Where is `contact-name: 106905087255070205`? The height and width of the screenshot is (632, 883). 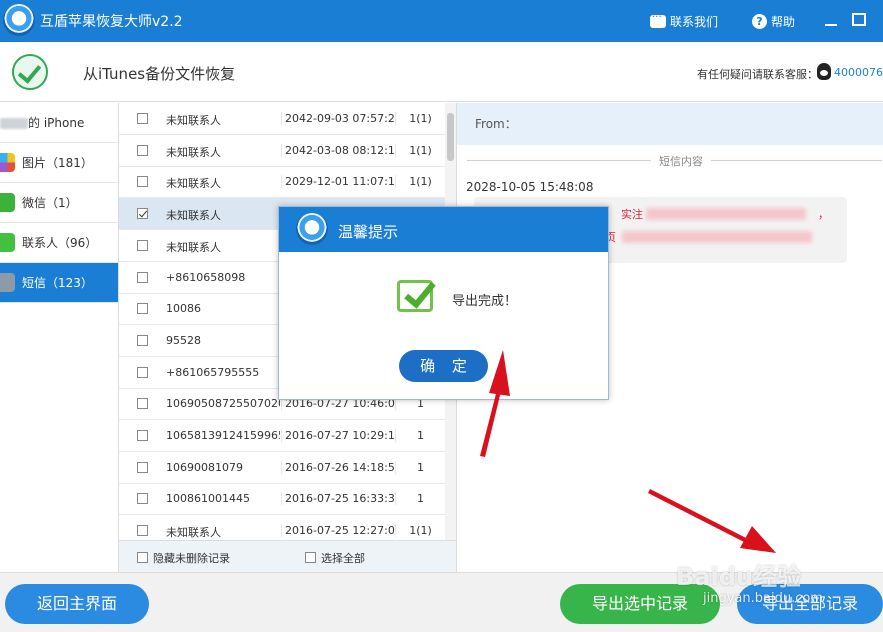 contact-name: 106905087255070205 is located at coordinates (223, 404).